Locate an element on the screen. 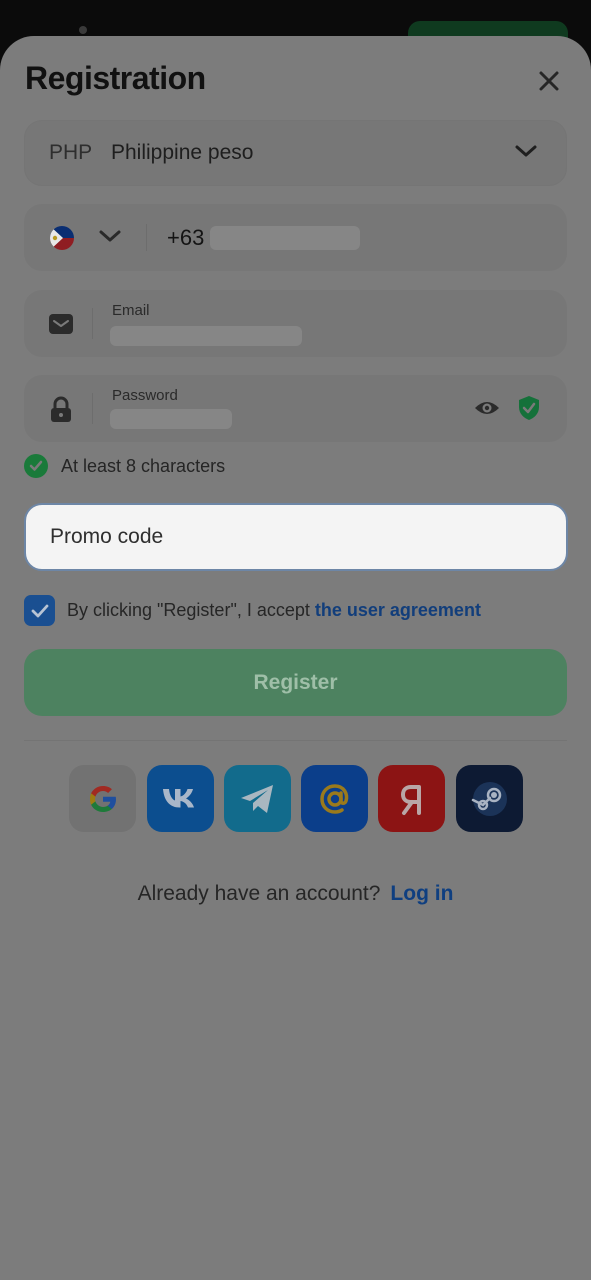 Image resolution: width=591 pixels, height=1280 pixels. login-question: Already have an account? is located at coordinates (259, 893).